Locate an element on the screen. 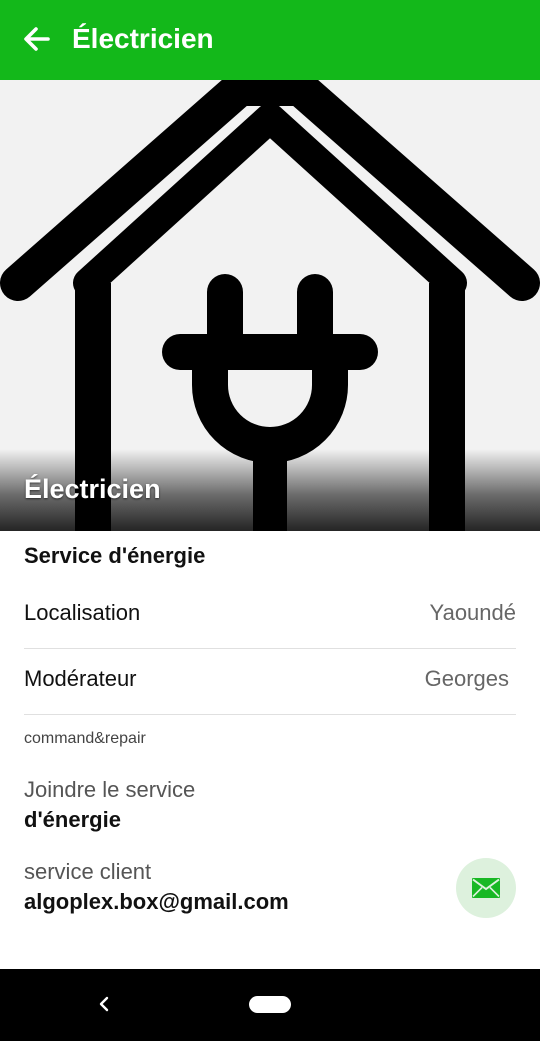 The height and width of the screenshot is (1041, 540). arrow-back-icon is located at coordinates (37, 39).